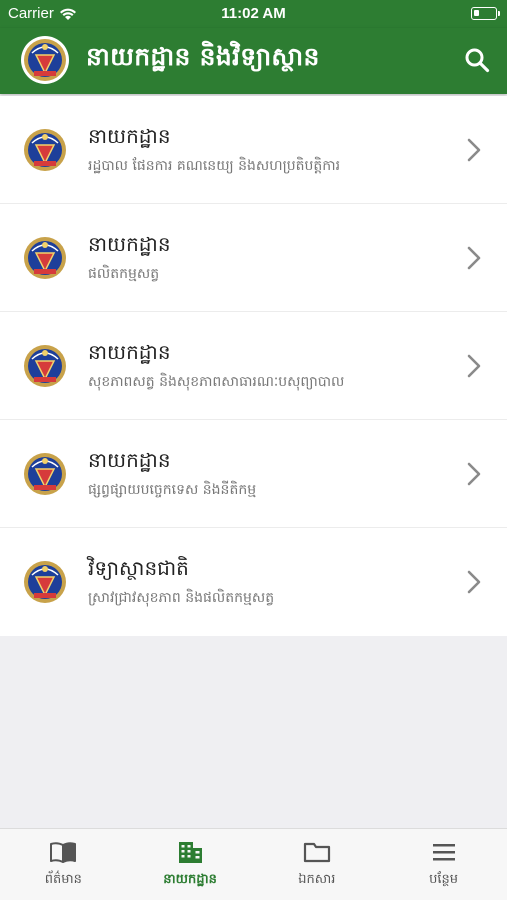  I want to click on app-header: នាយកដ្ឋាន និងវិទ្យាស្ថាន, so click(253, 61).